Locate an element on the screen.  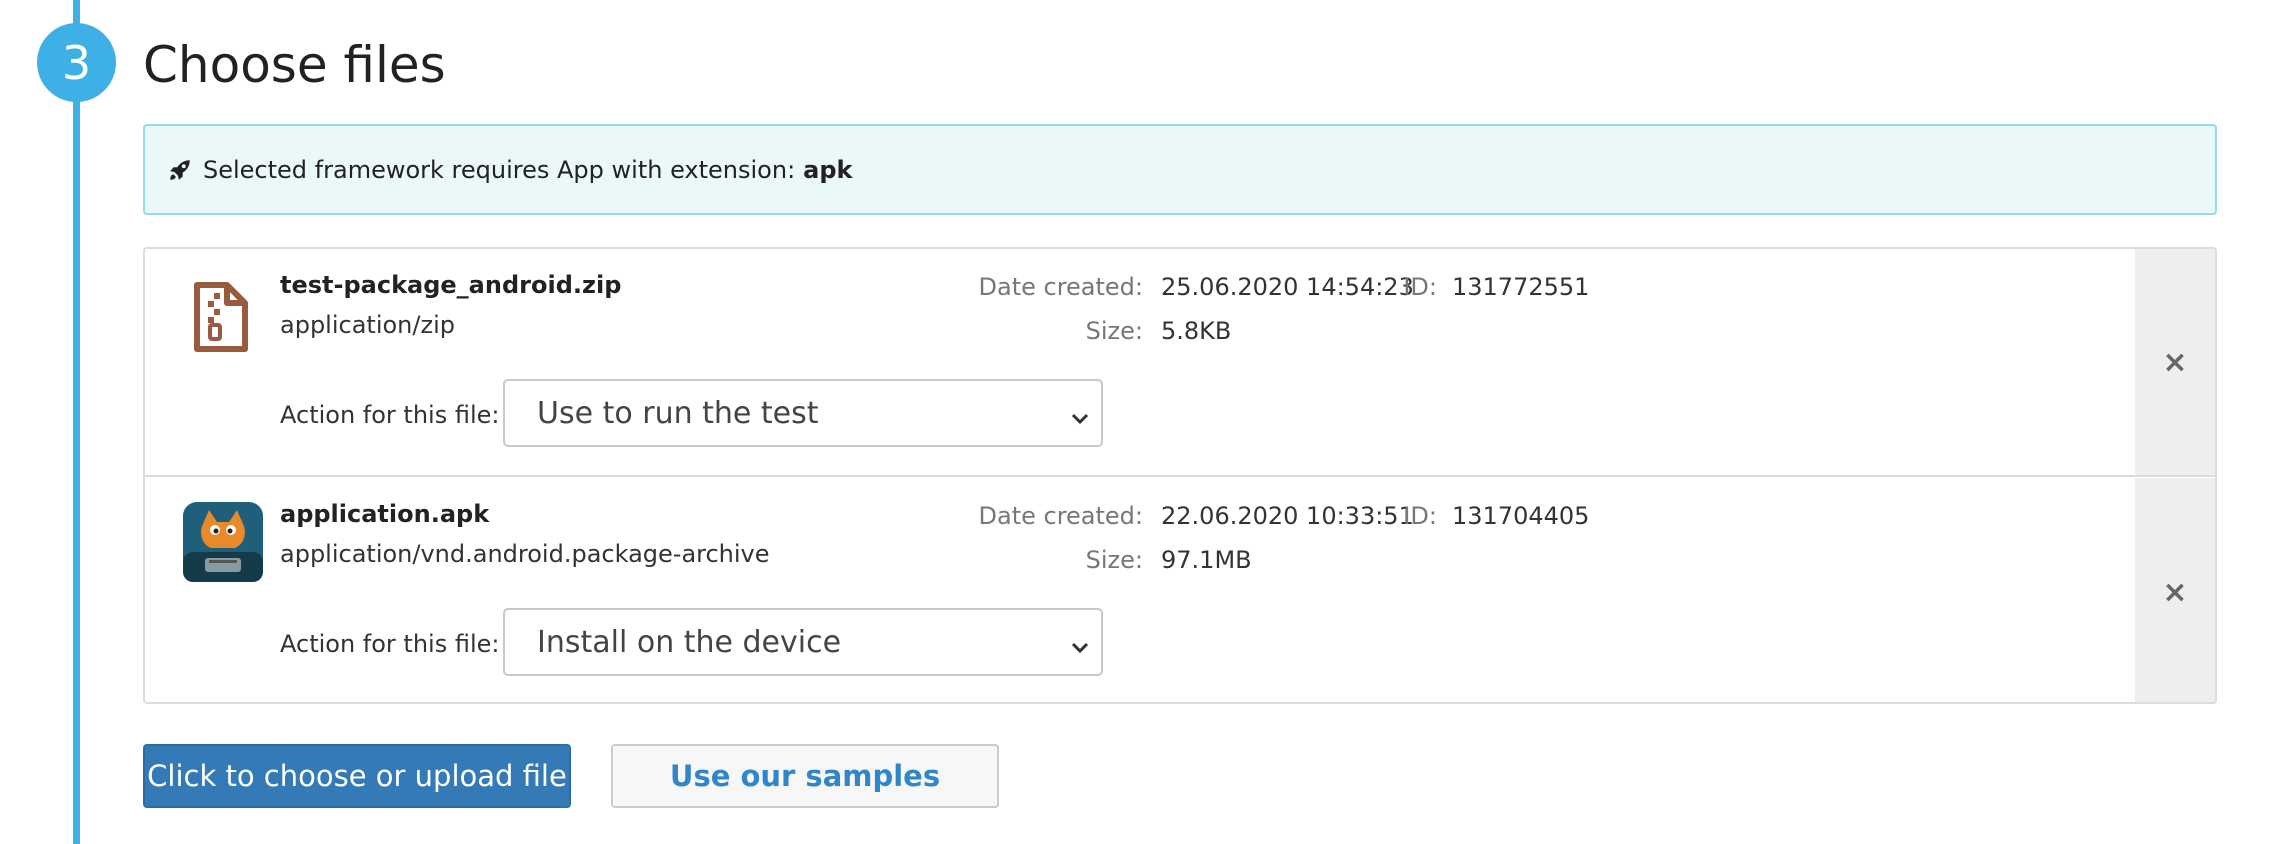
action-select: Install on the device is located at coordinates (803, 642).